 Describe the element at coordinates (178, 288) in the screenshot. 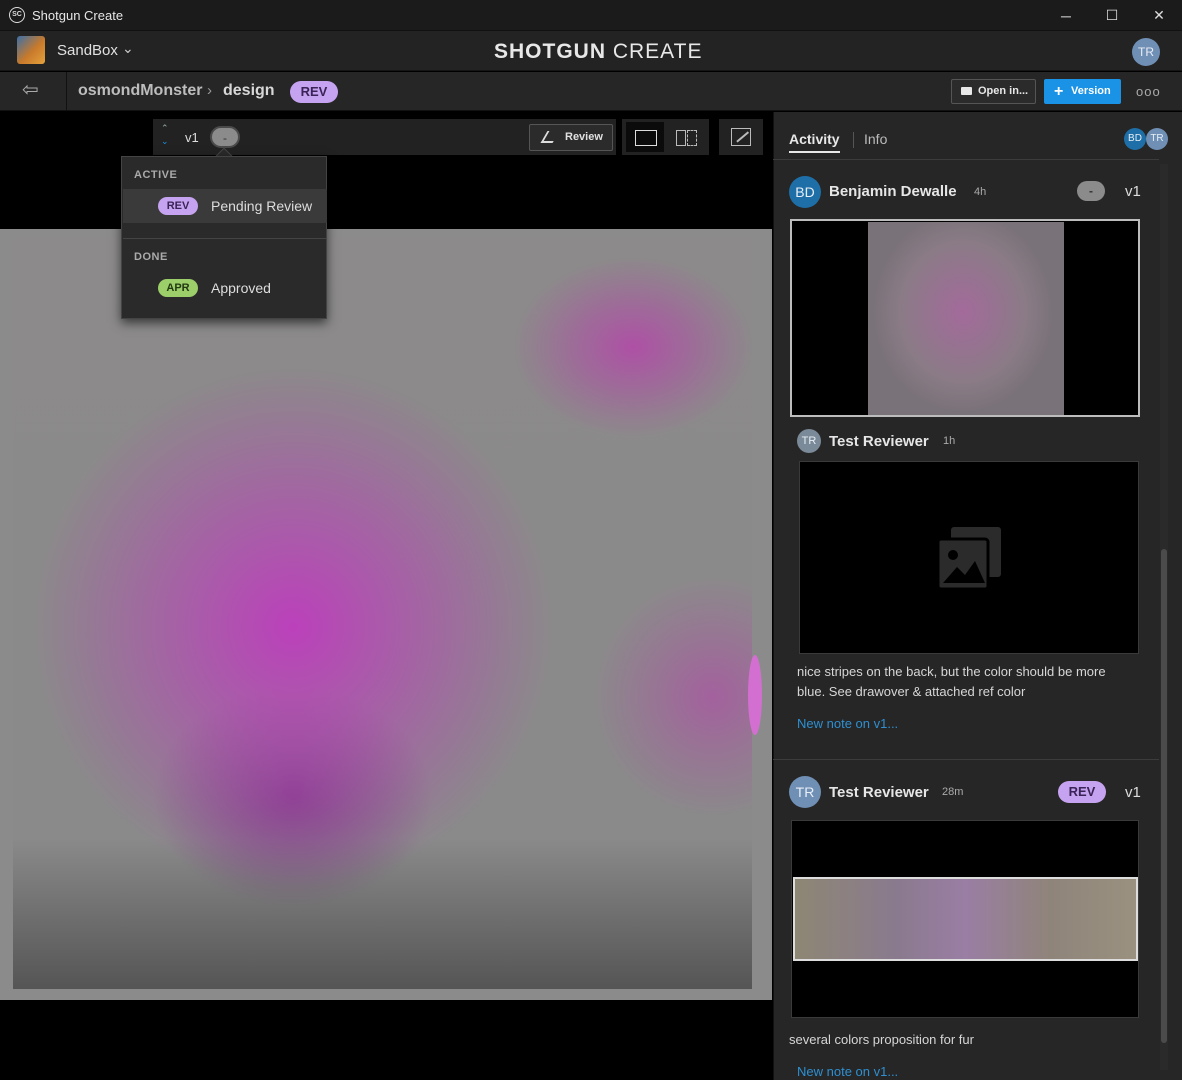

I see `status-pill: APR` at that location.